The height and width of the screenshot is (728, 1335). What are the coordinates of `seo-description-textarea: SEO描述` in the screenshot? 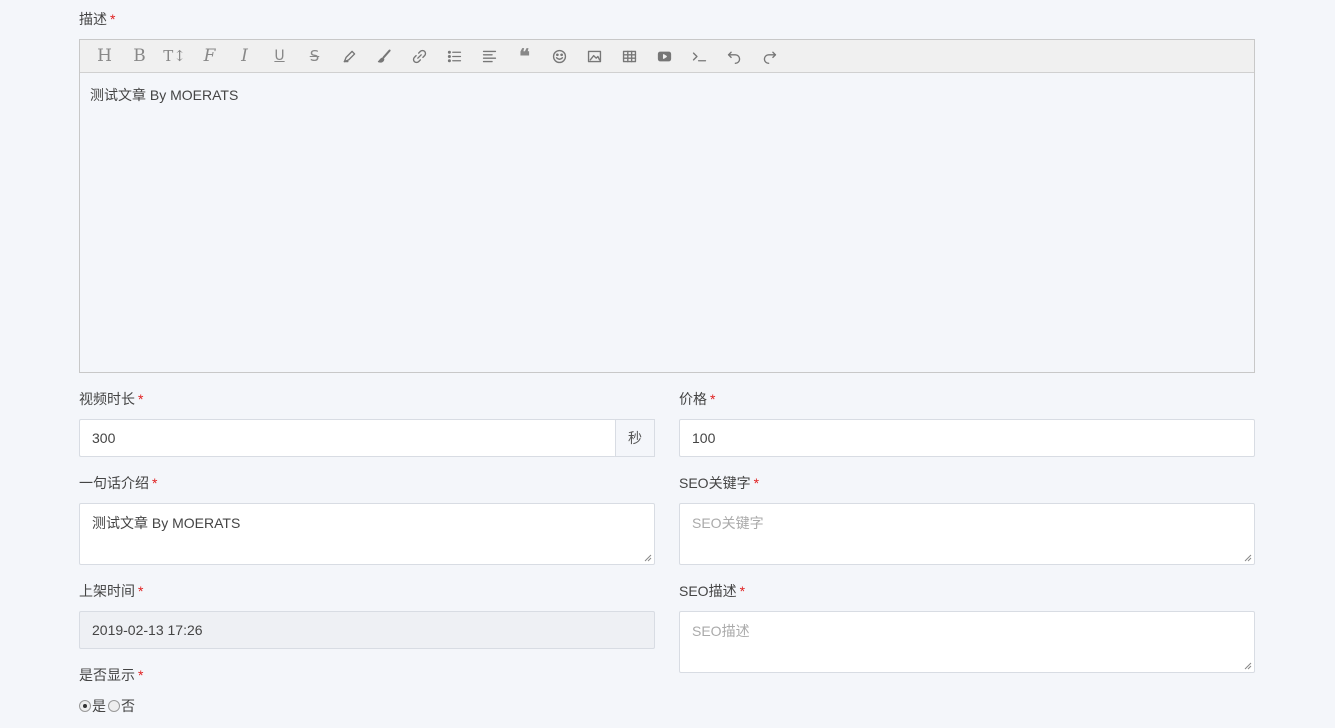 It's located at (967, 642).